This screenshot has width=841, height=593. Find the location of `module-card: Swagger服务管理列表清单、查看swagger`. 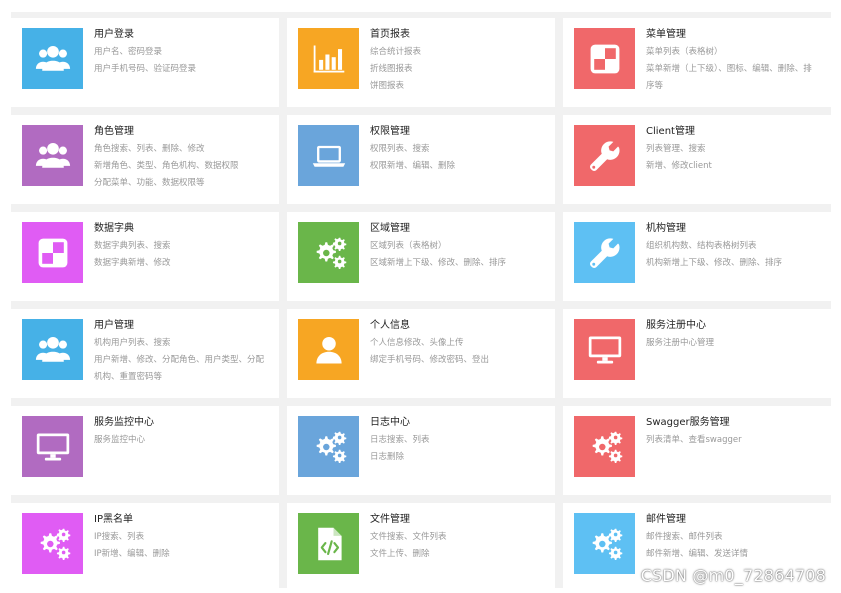

module-card: Swagger服务管理列表清单、查看swagger is located at coordinates (697, 450).